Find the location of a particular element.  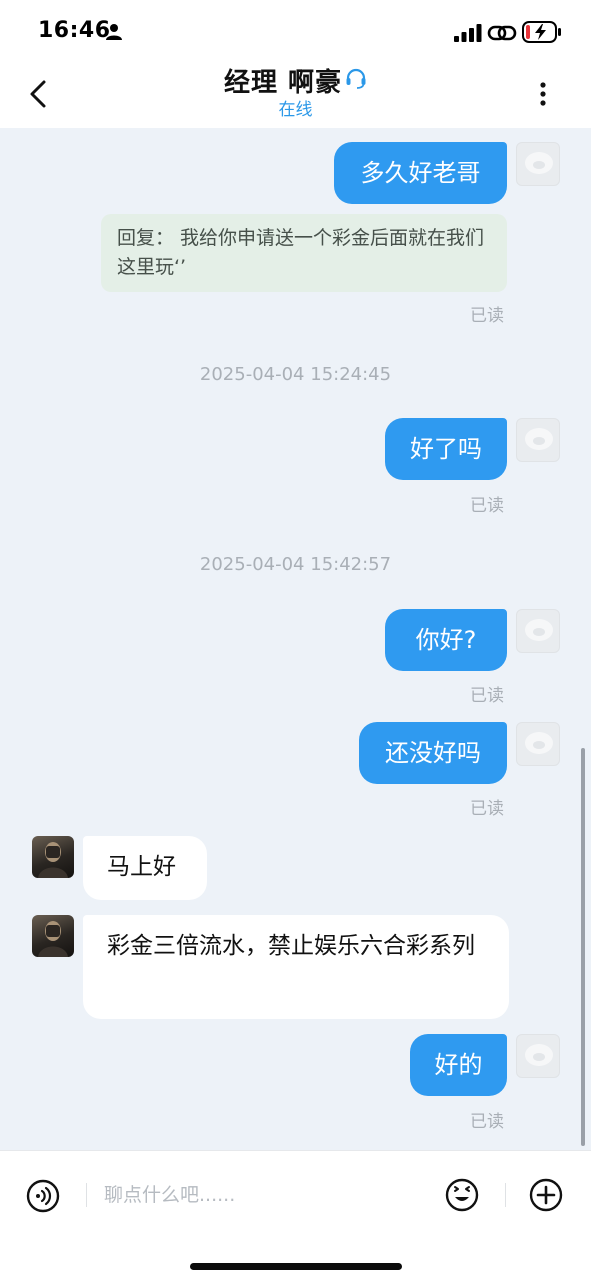

timestamp: 2025-04-04 15:42:57 is located at coordinates (295, 564).